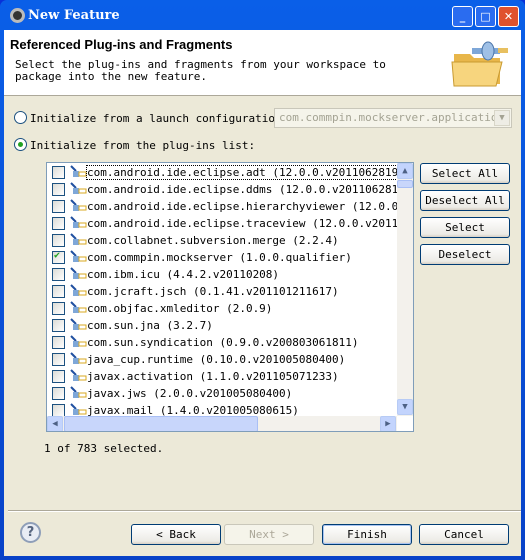 This screenshot has width=525, height=560. I want to click on select-all-button: Select All, so click(465, 173).